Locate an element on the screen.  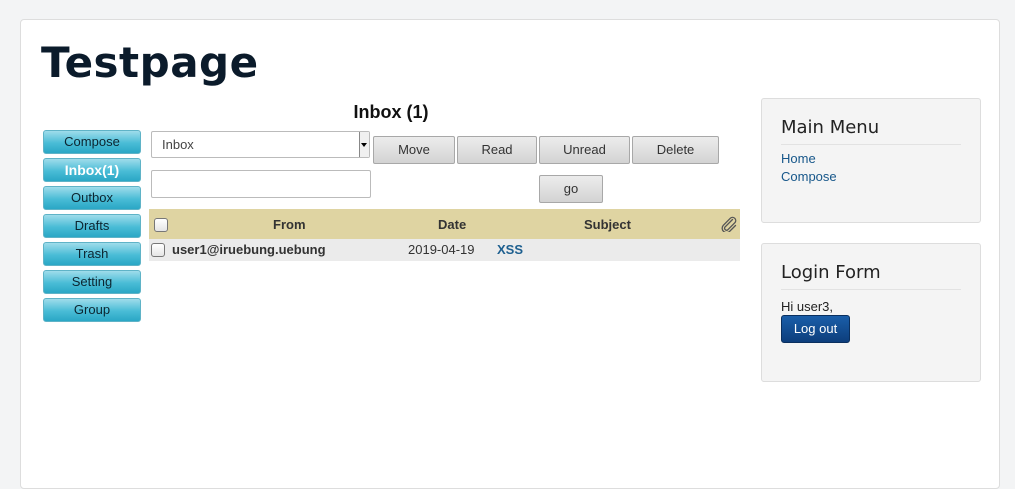
menu-link-home: Home is located at coordinates (809, 159).